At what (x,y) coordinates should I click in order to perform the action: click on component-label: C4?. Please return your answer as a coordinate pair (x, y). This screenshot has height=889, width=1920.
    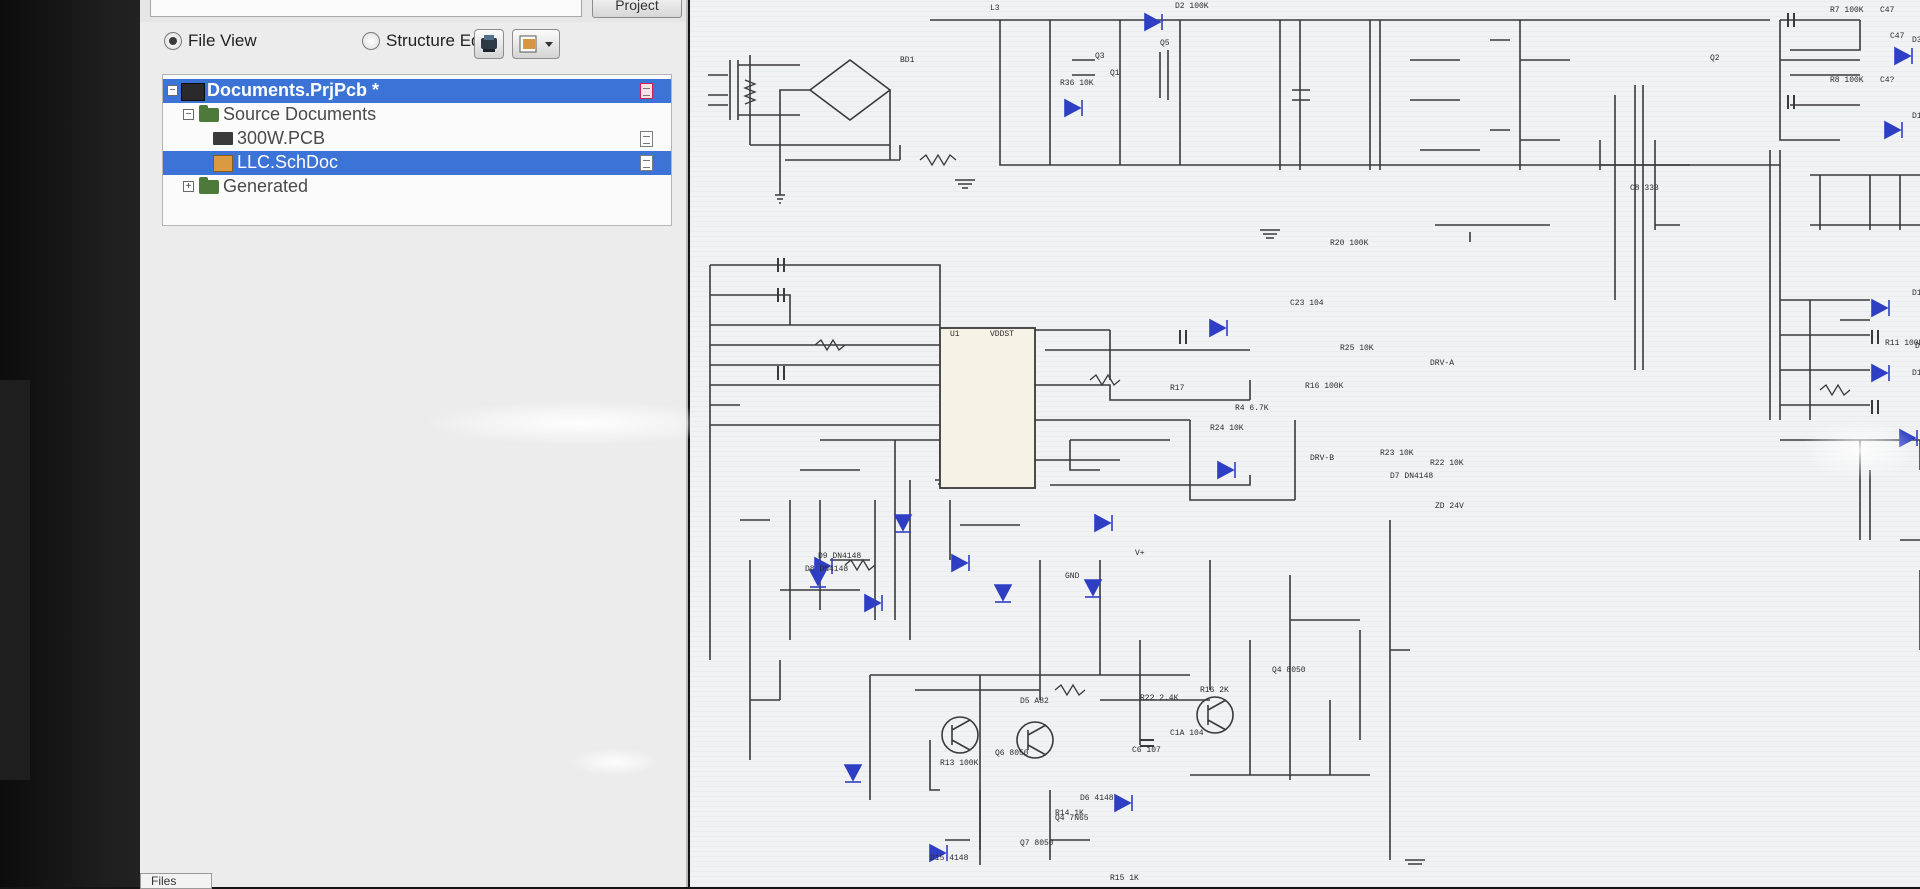
    Looking at the image, I should click on (1887, 80).